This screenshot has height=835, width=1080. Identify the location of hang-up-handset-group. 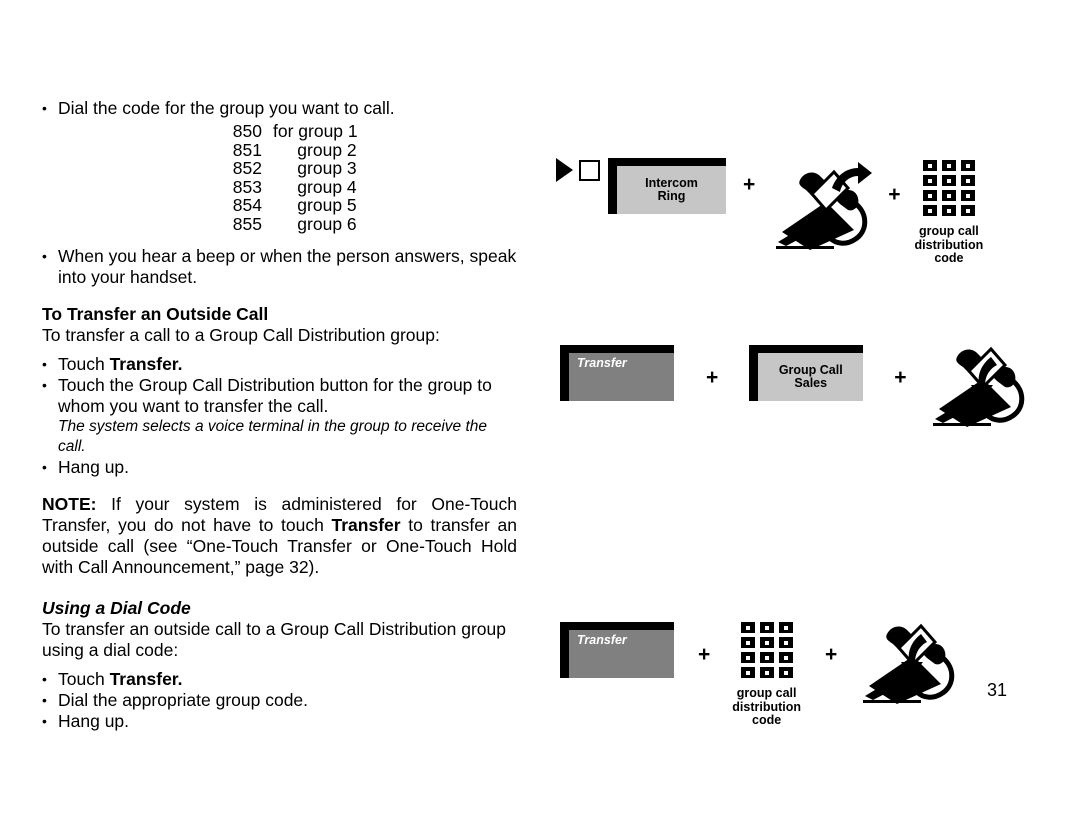
(981, 384).